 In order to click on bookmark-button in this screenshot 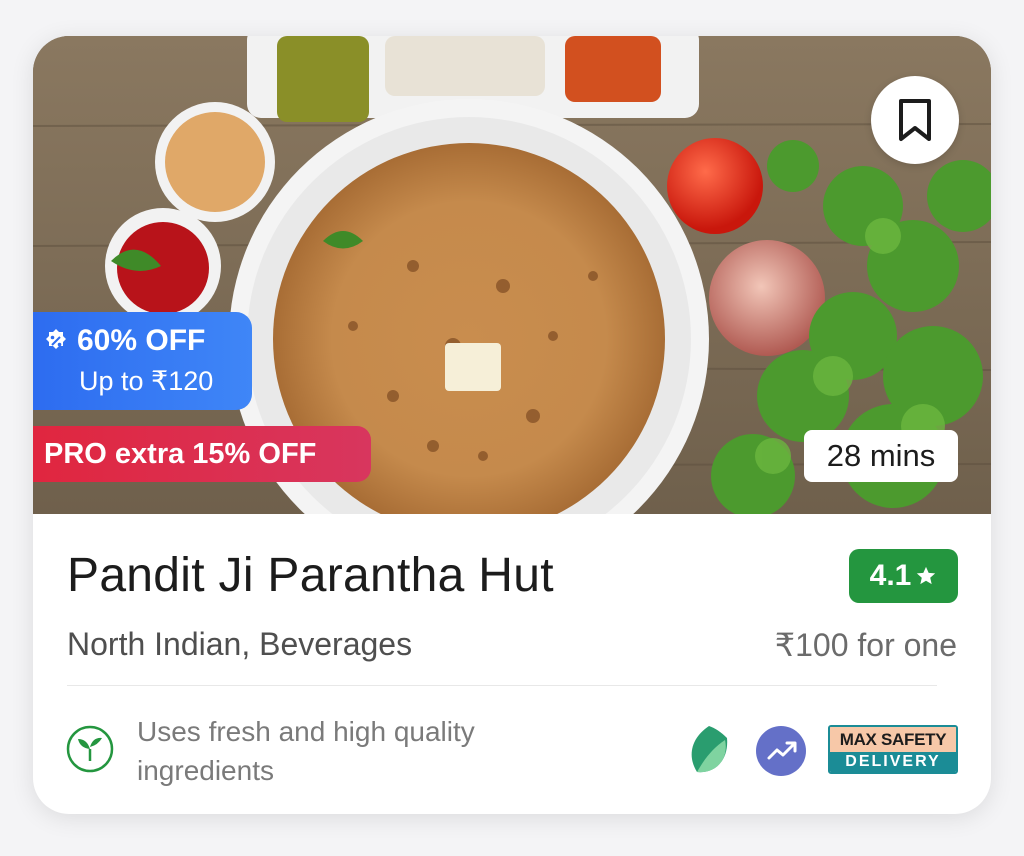, I will do `click(915, 120)`.